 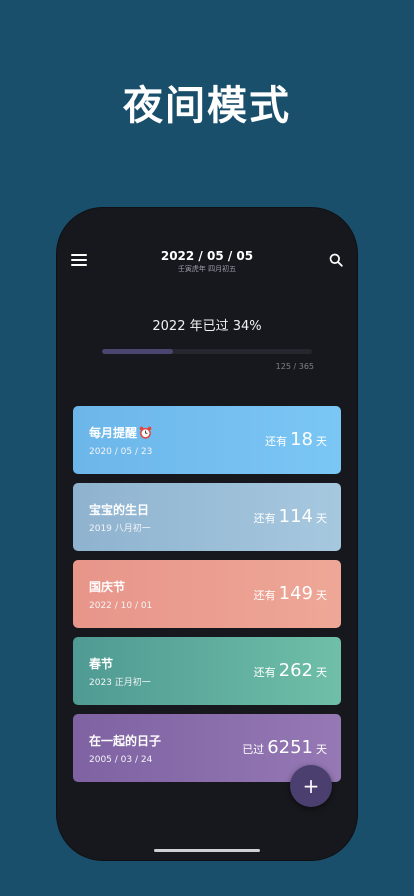 I want to click on countdown-number: 114, so click(x=295, y=516).